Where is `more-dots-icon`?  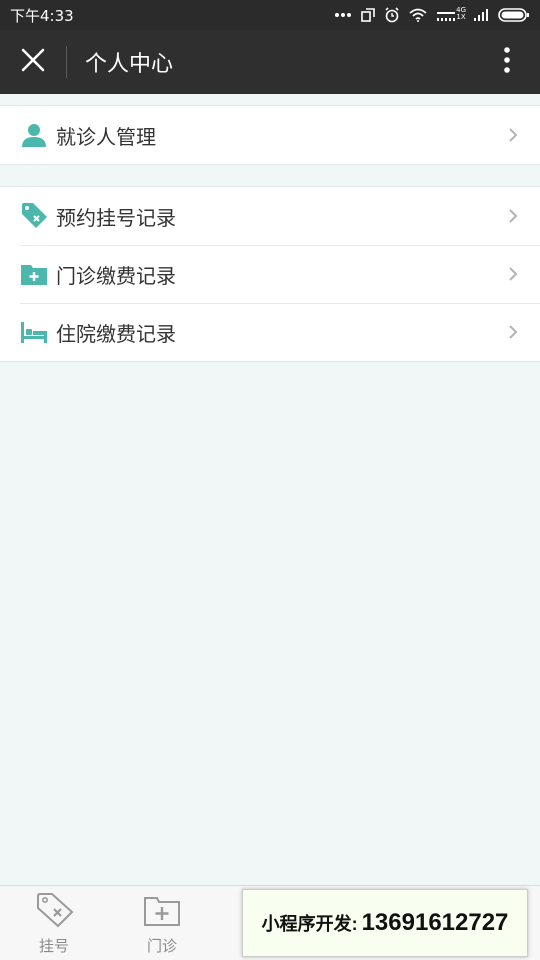
more-dots-icon is located at coordinates (343, 15).